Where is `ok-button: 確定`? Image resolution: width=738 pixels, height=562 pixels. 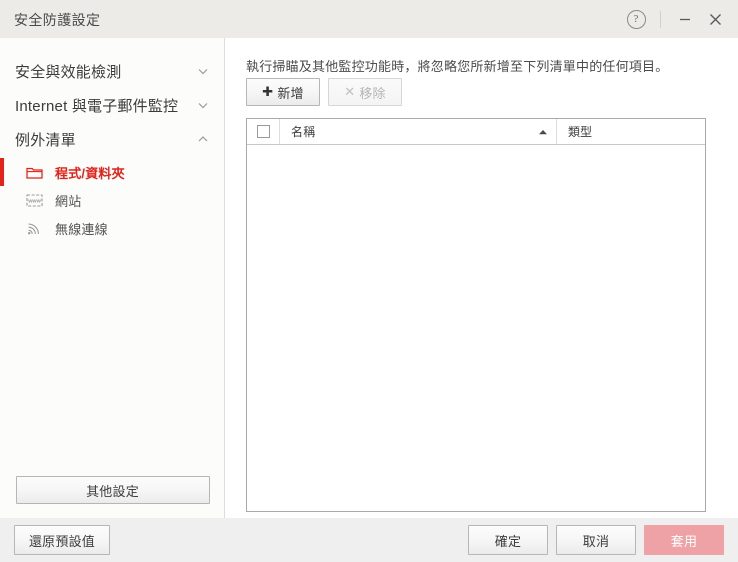 ok-button: 確定 is located at coordinates (508, 540).